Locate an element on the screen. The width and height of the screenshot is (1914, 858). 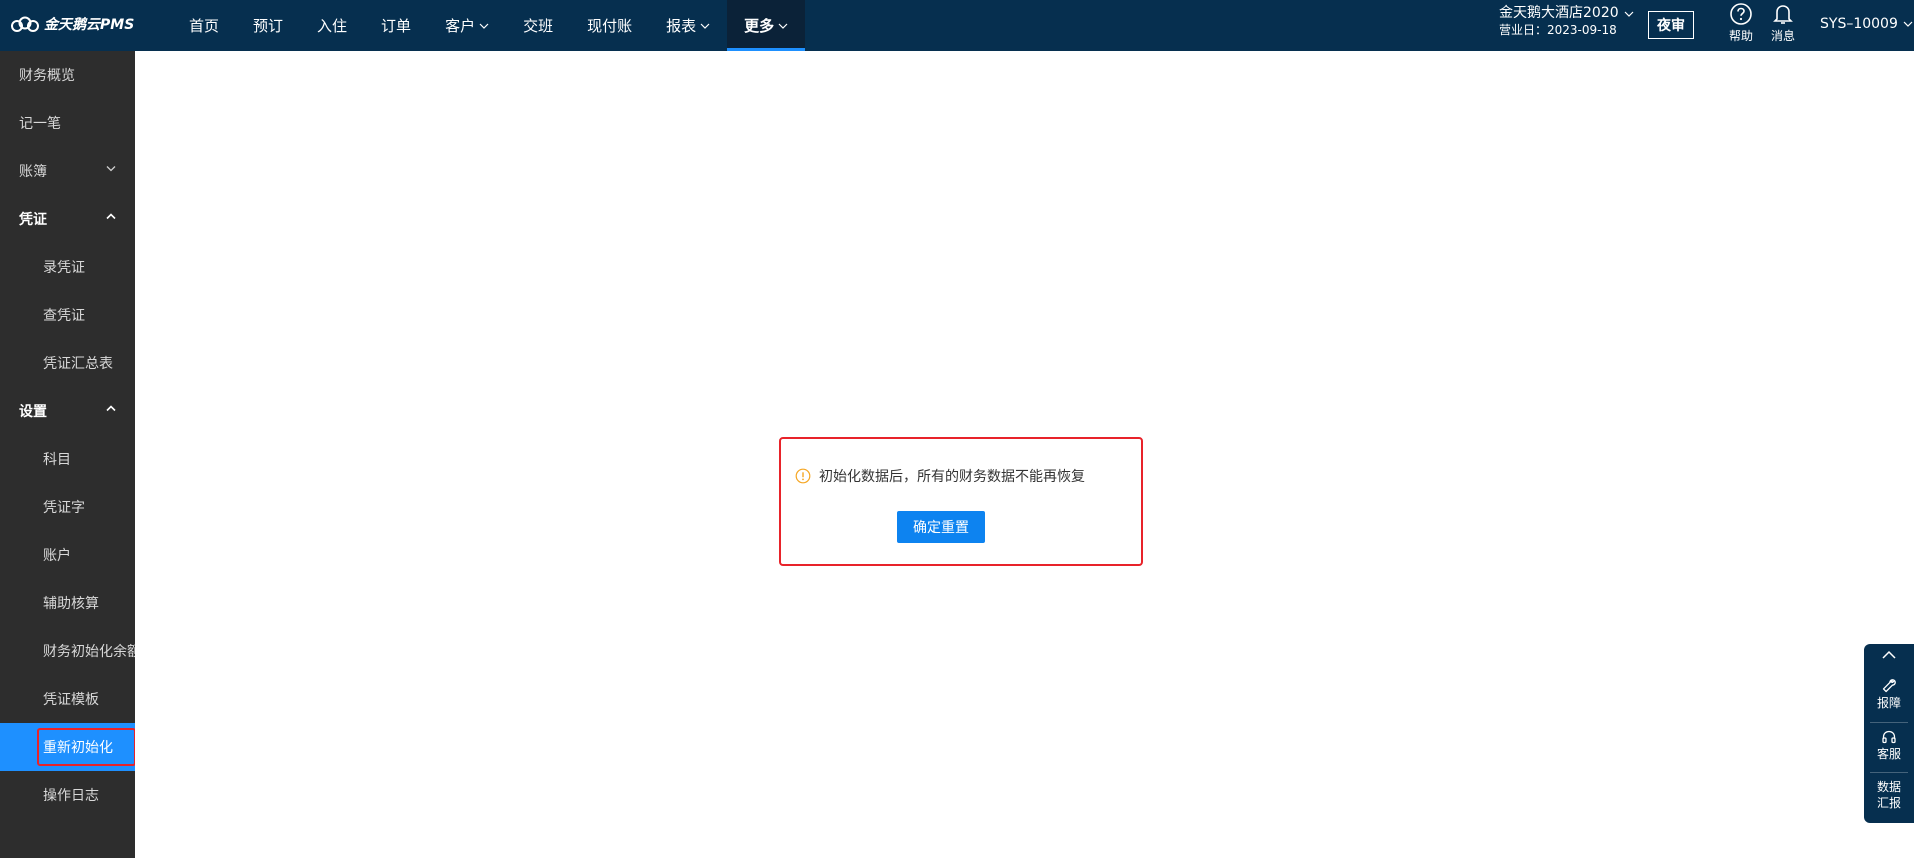
help-icon is located at coordinates (1741, 14).